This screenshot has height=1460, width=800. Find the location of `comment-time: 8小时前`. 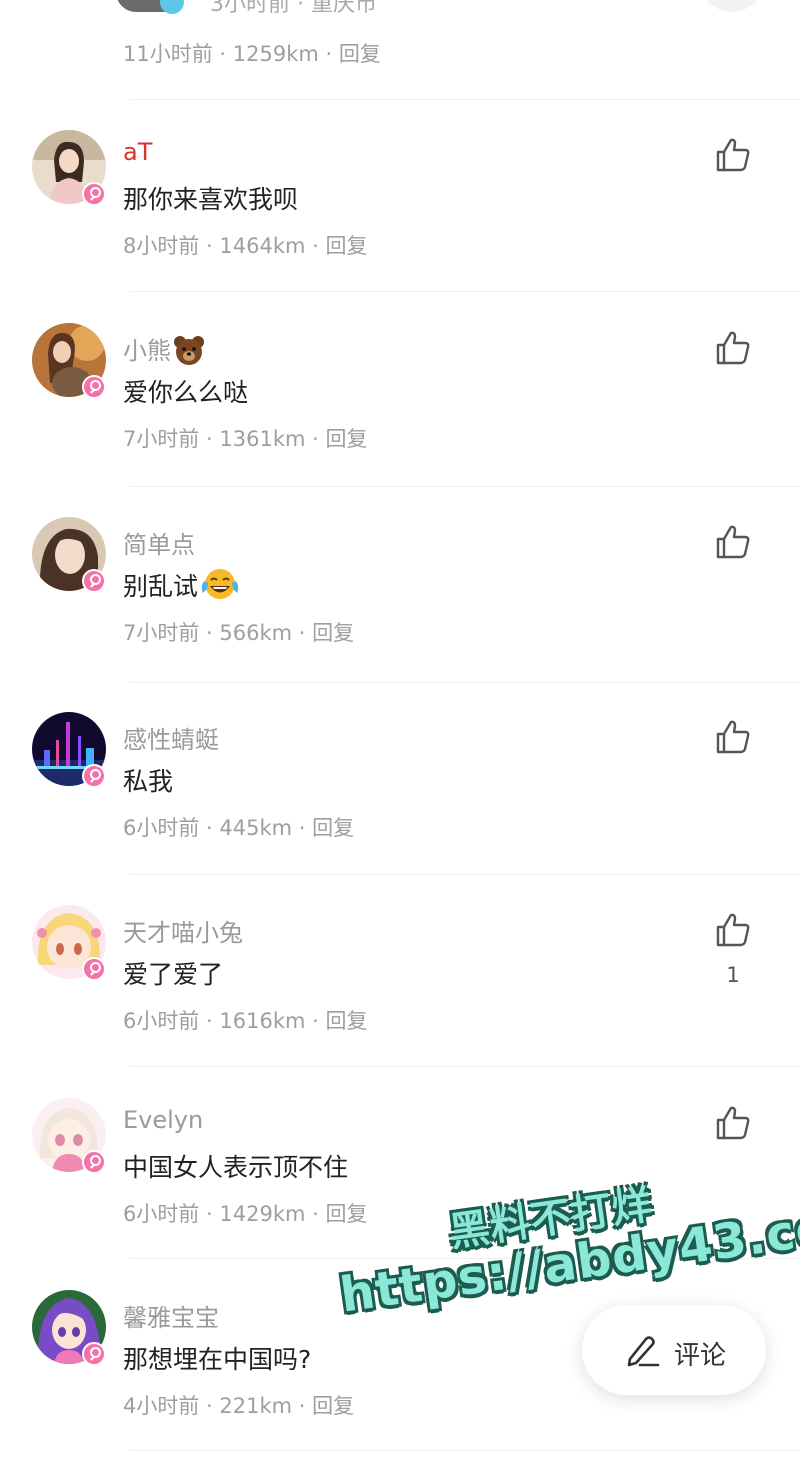

comment-time: 8小时前 is located at coordinates (161, 246).